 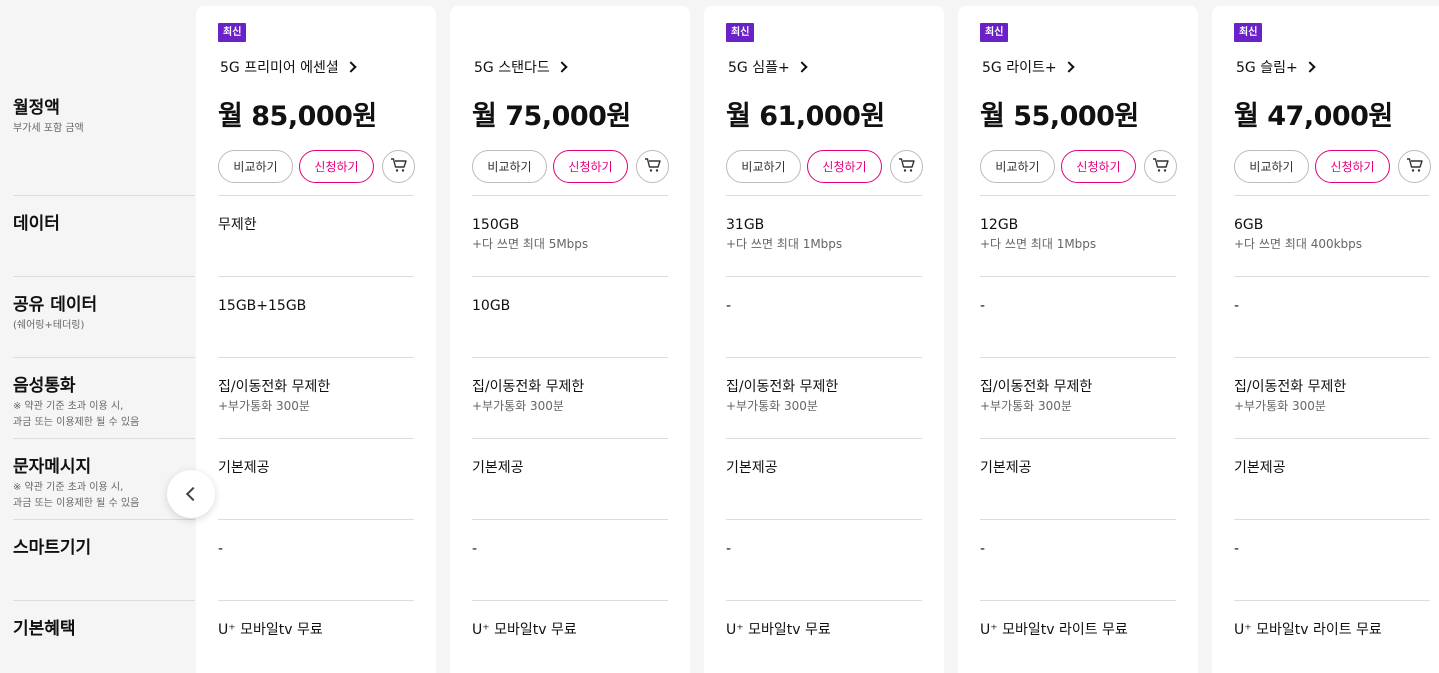 I want to click on label-voice: 음성통화 ※ 약관 기준 초과 이용 시, 과금 또는 이용제한 될 수 있음, so click(x=104, y=403).